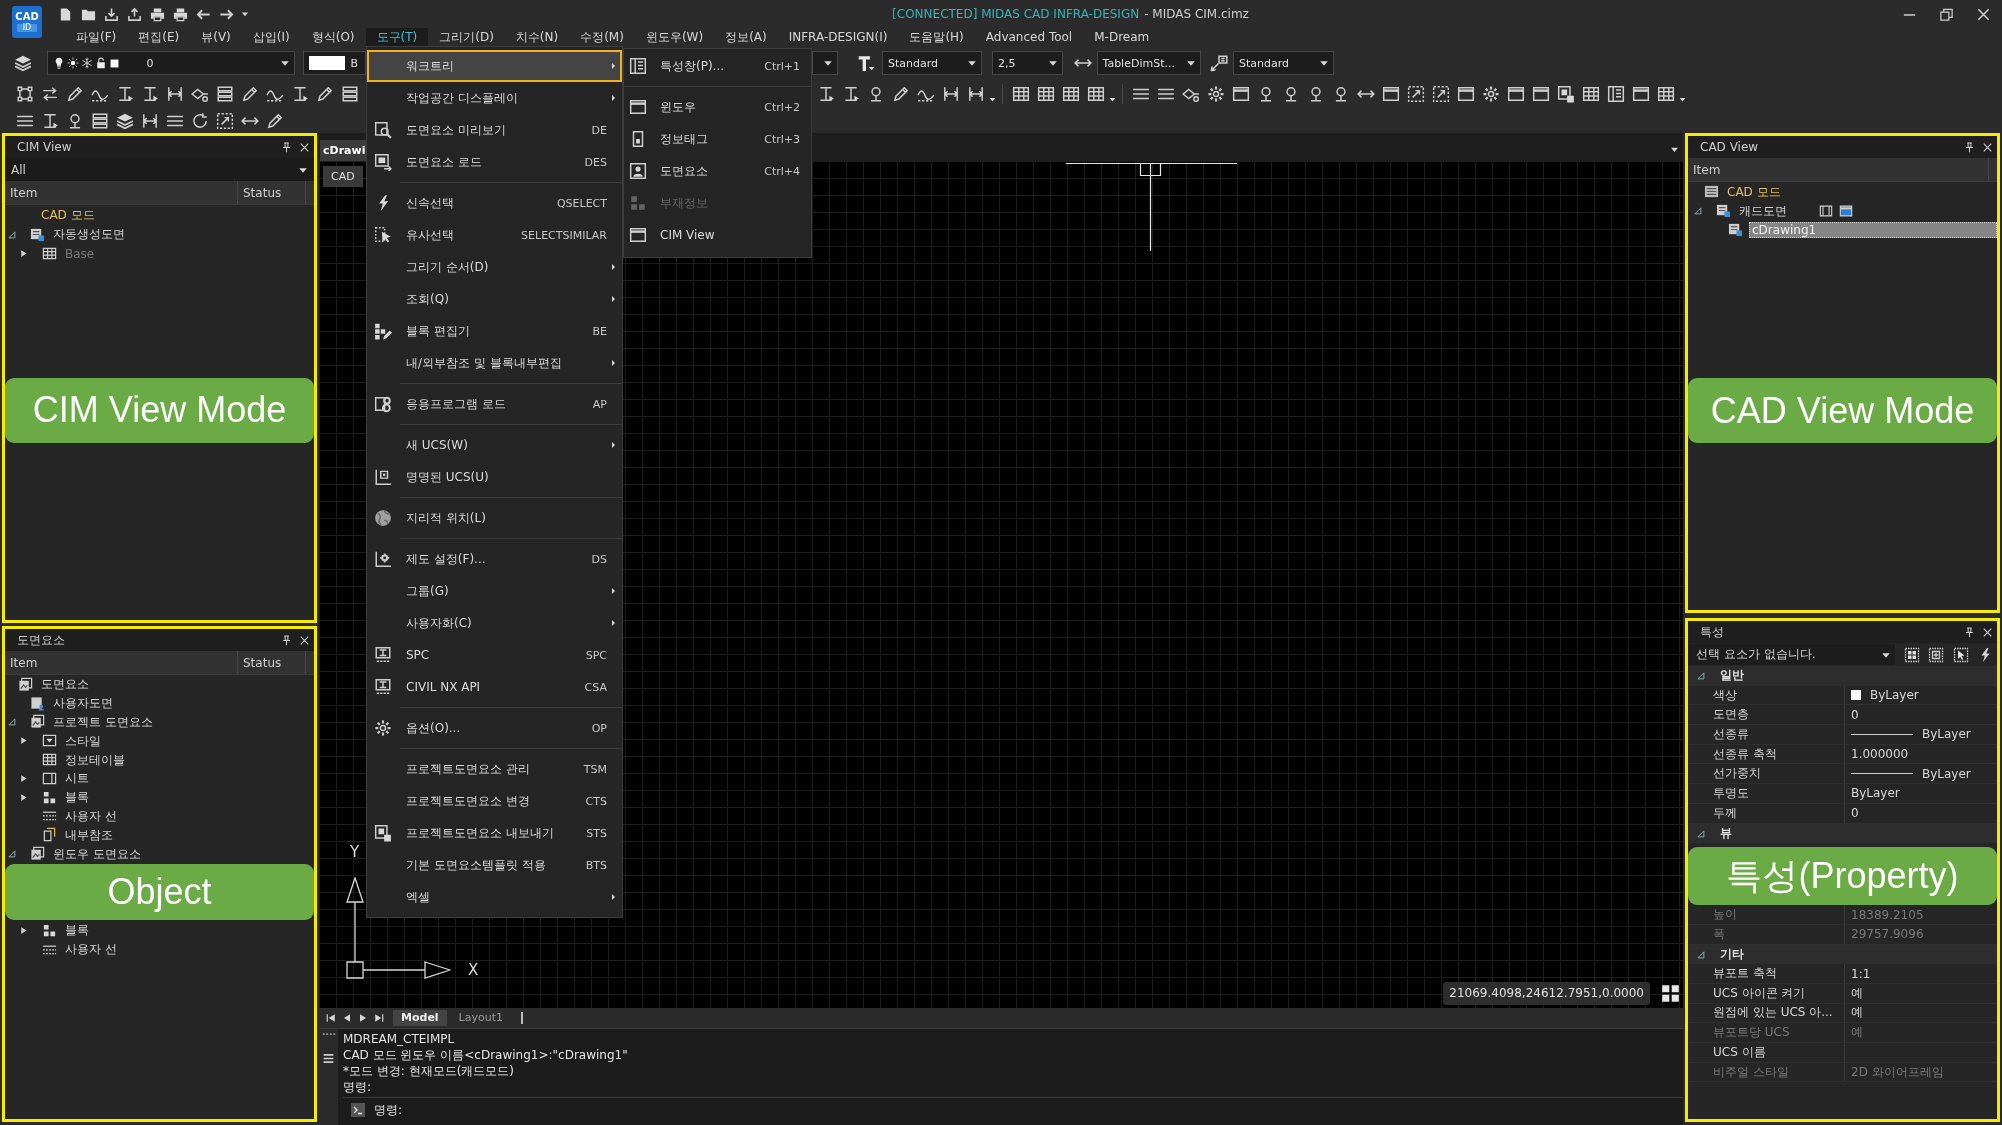 This screenshot has width=2002, height=1125. What do you see at coordinates (1960, 654) in the screenshot?
I see `pointer-box-icon` at bounding box center [1960, 654].